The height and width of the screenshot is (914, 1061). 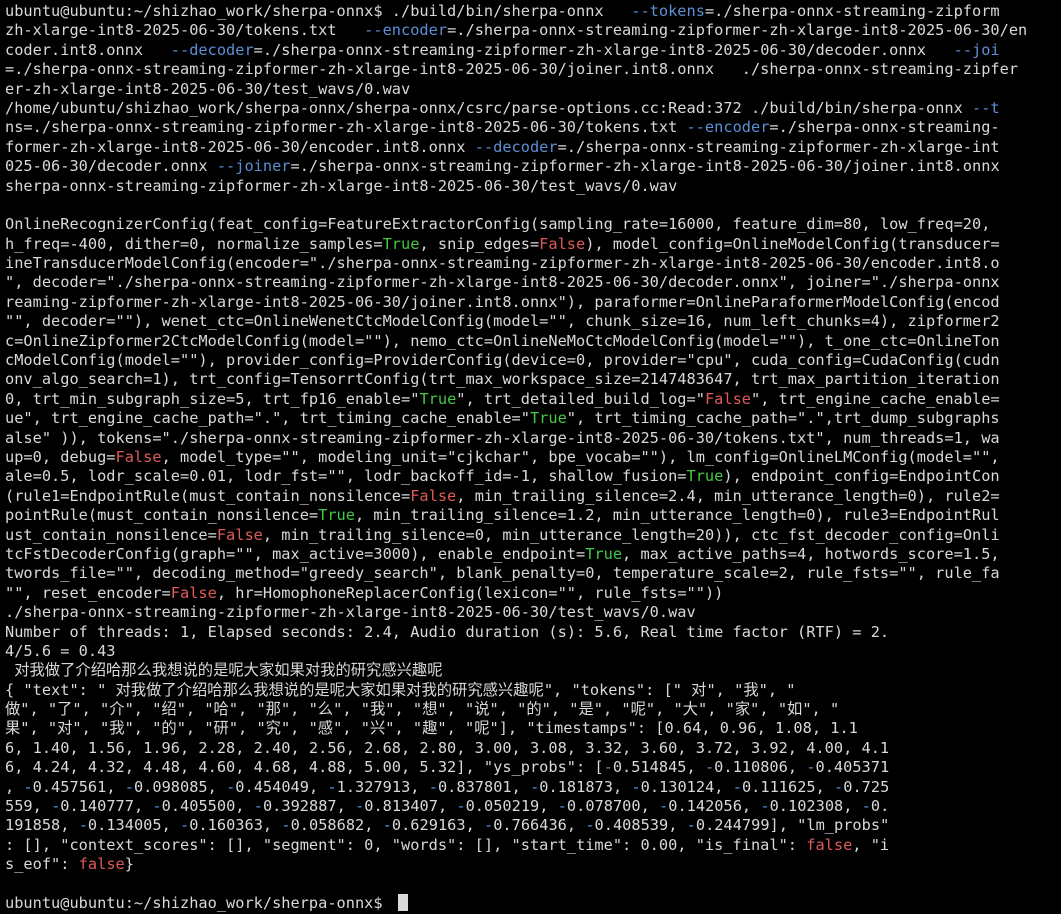 I want to click on terminal-text: zh-xlarge-int8-2025-06-30/tokens.txt, so click(x=185, y=30).